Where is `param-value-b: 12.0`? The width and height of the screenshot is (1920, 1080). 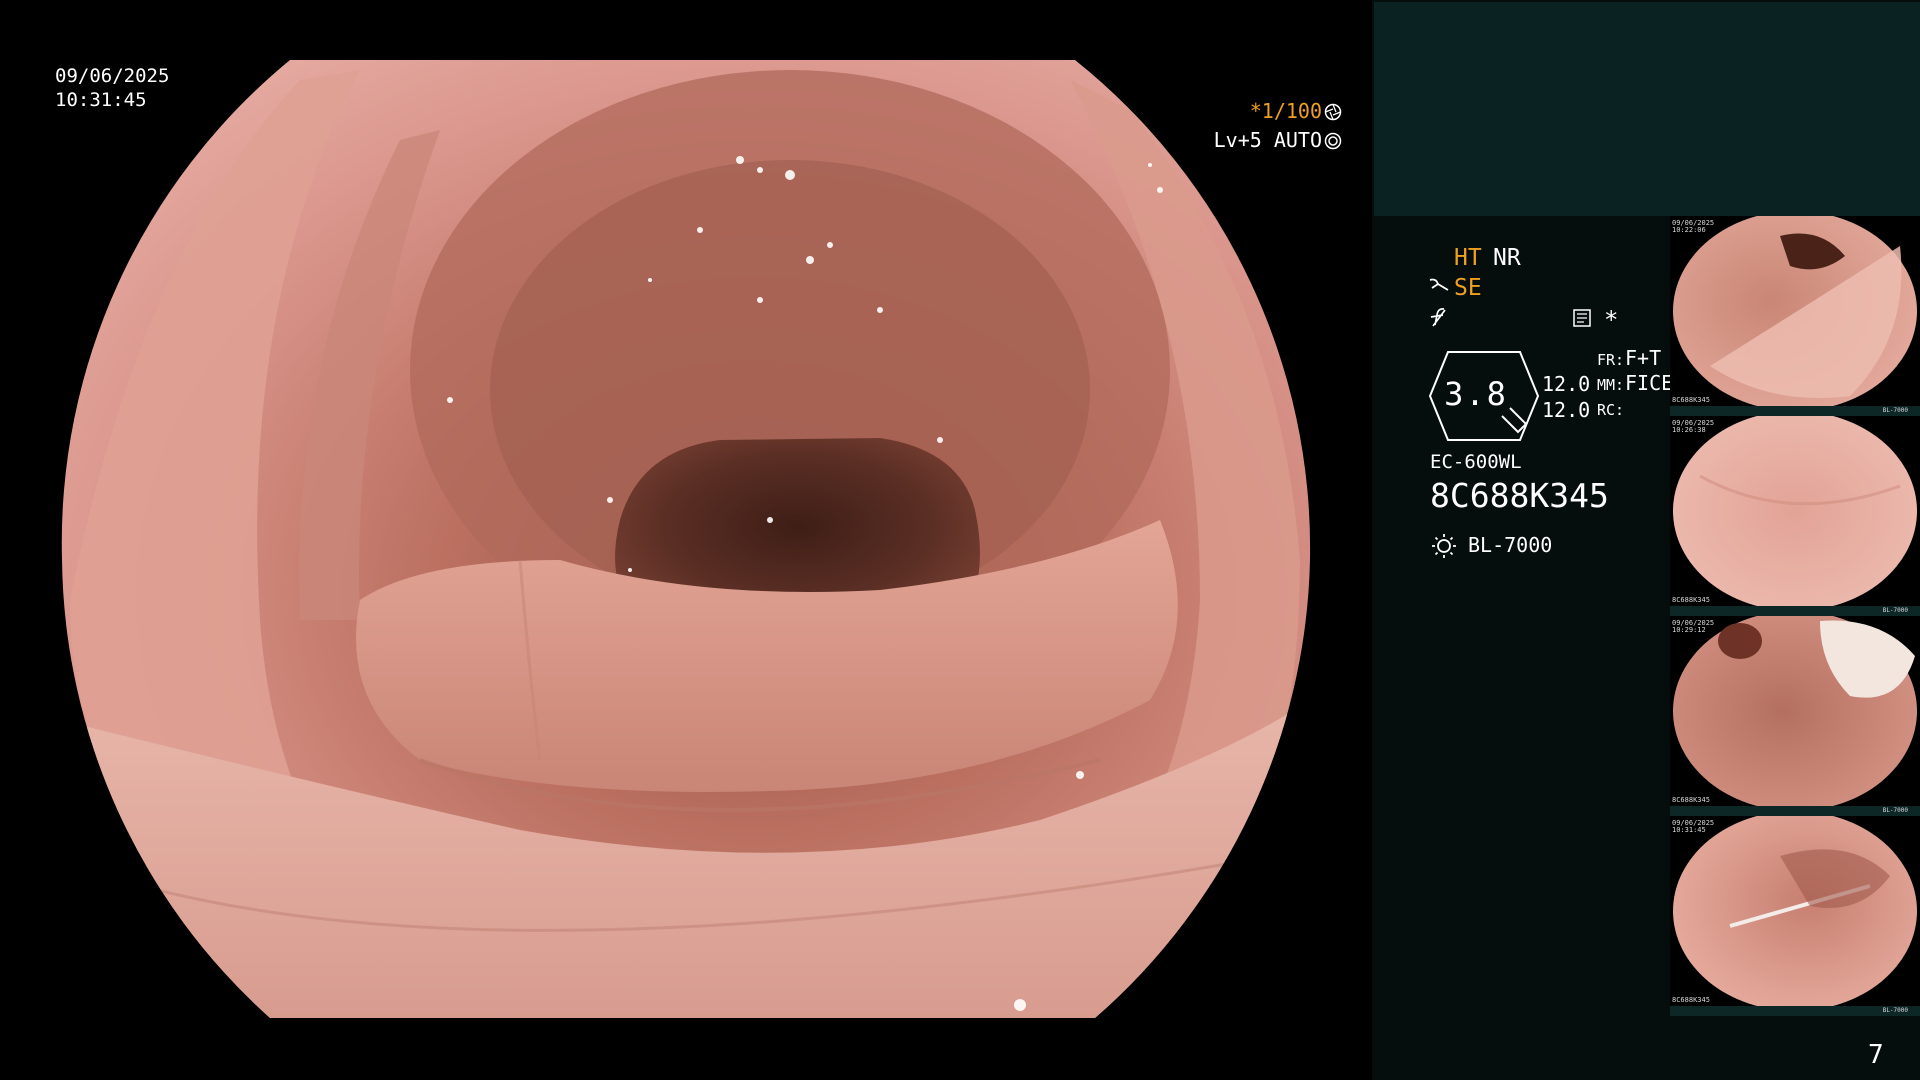
param-value-b: 12.0 is located at coordinates (1566, 410).